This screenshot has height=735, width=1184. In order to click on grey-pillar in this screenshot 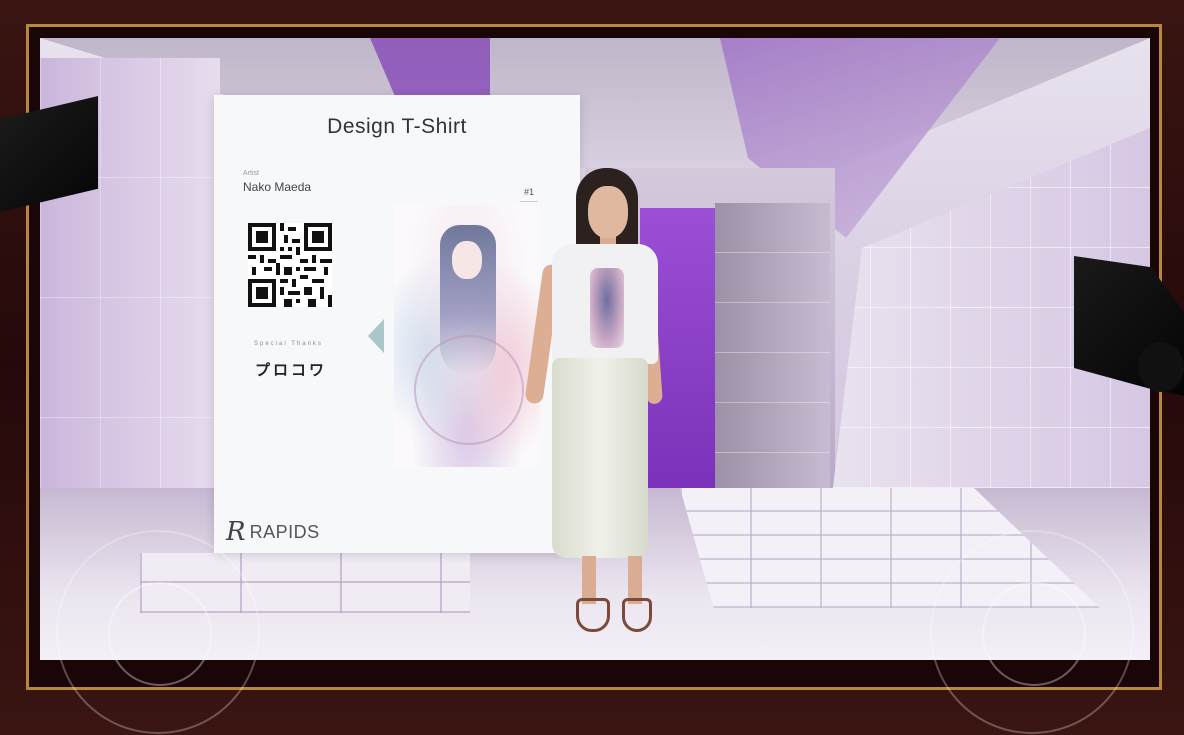, I will do `click(772, 348)`.